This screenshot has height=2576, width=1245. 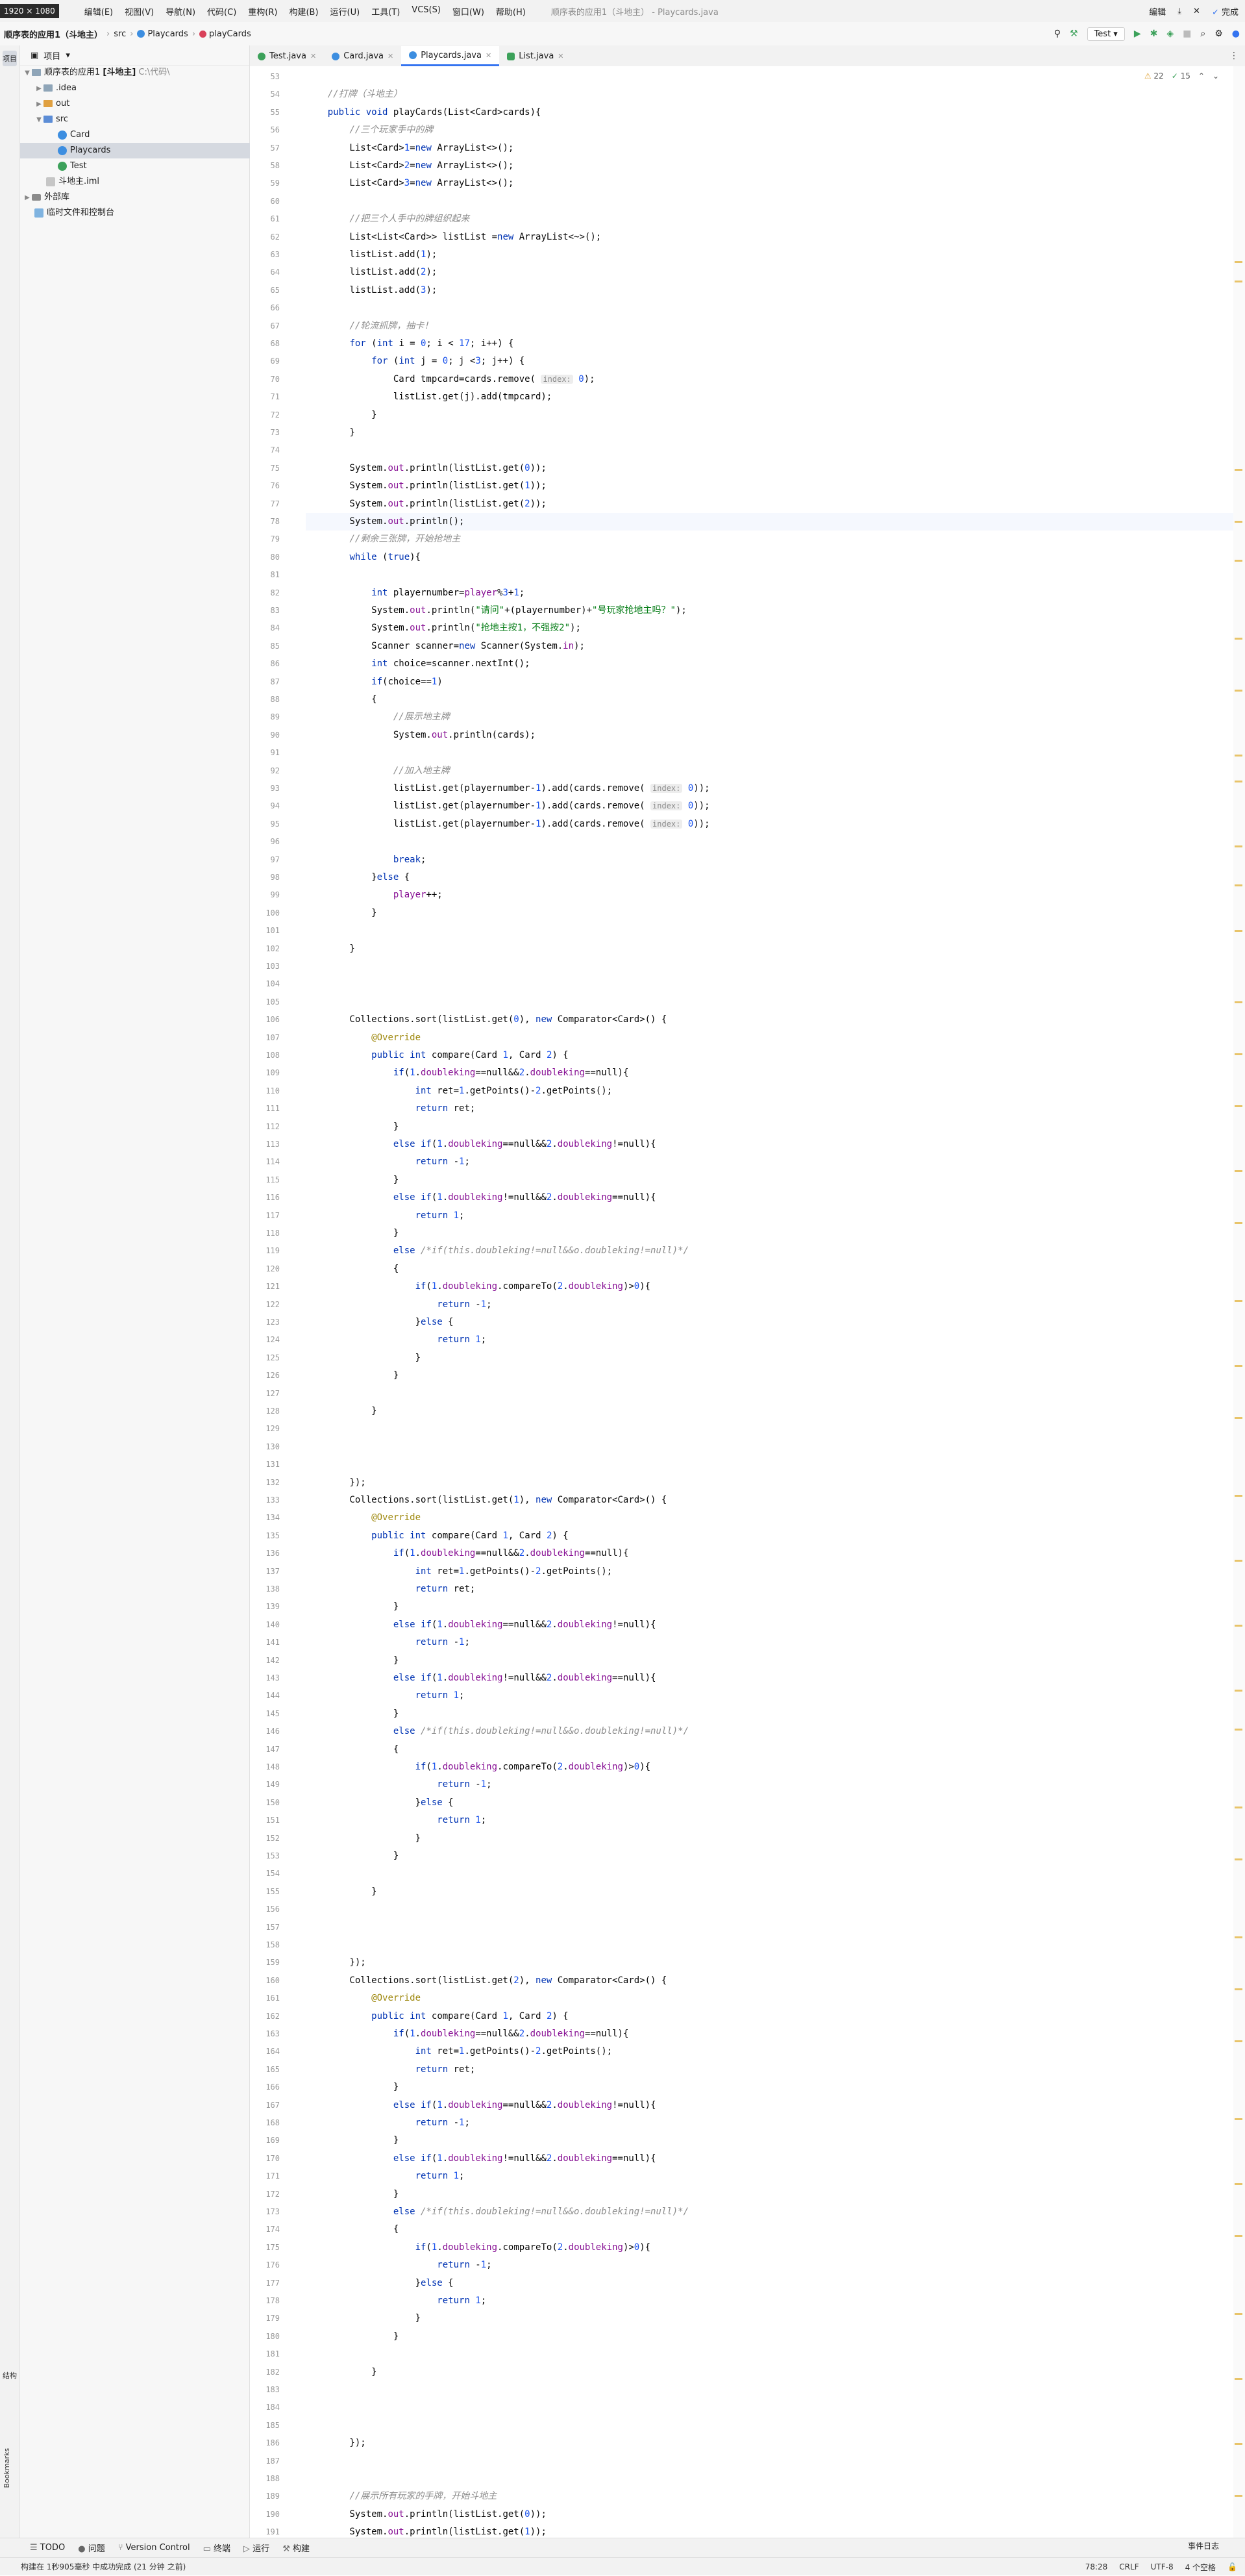 I want to click on line-number: 79, so click(x=265, y=539).